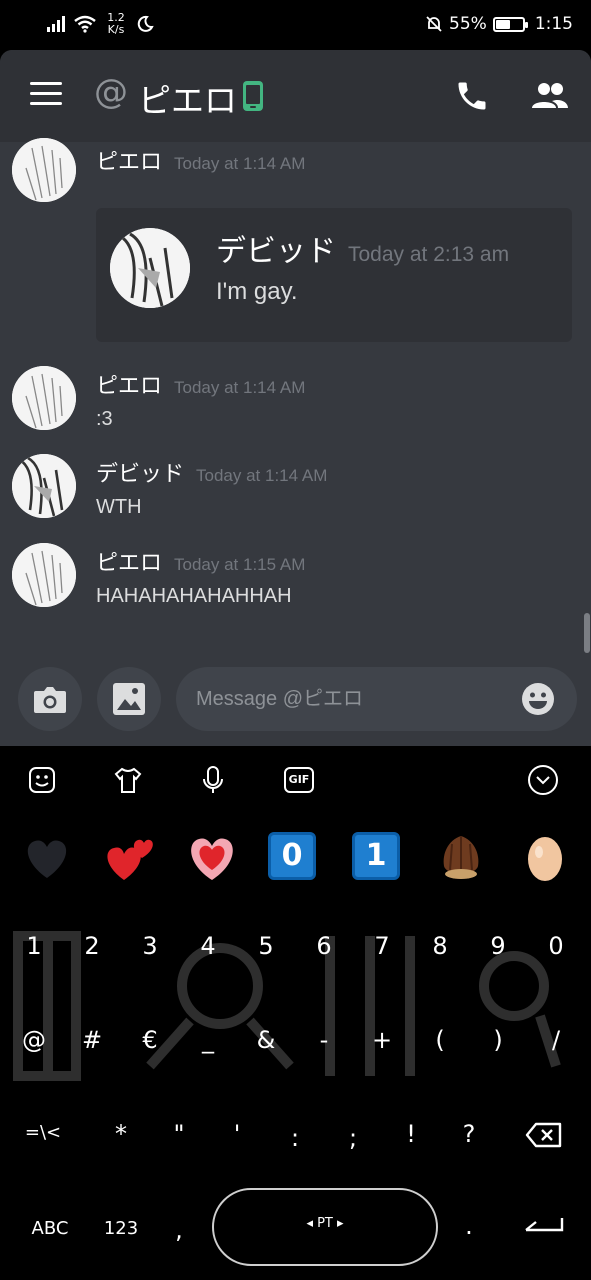 This screenshot has height=1280, width=591. What do you see at coordinates (295, 25) in the screenshot?
I see `status-bar: 1.2 K/s 55% 1:15` at bounding box center [295, 25].